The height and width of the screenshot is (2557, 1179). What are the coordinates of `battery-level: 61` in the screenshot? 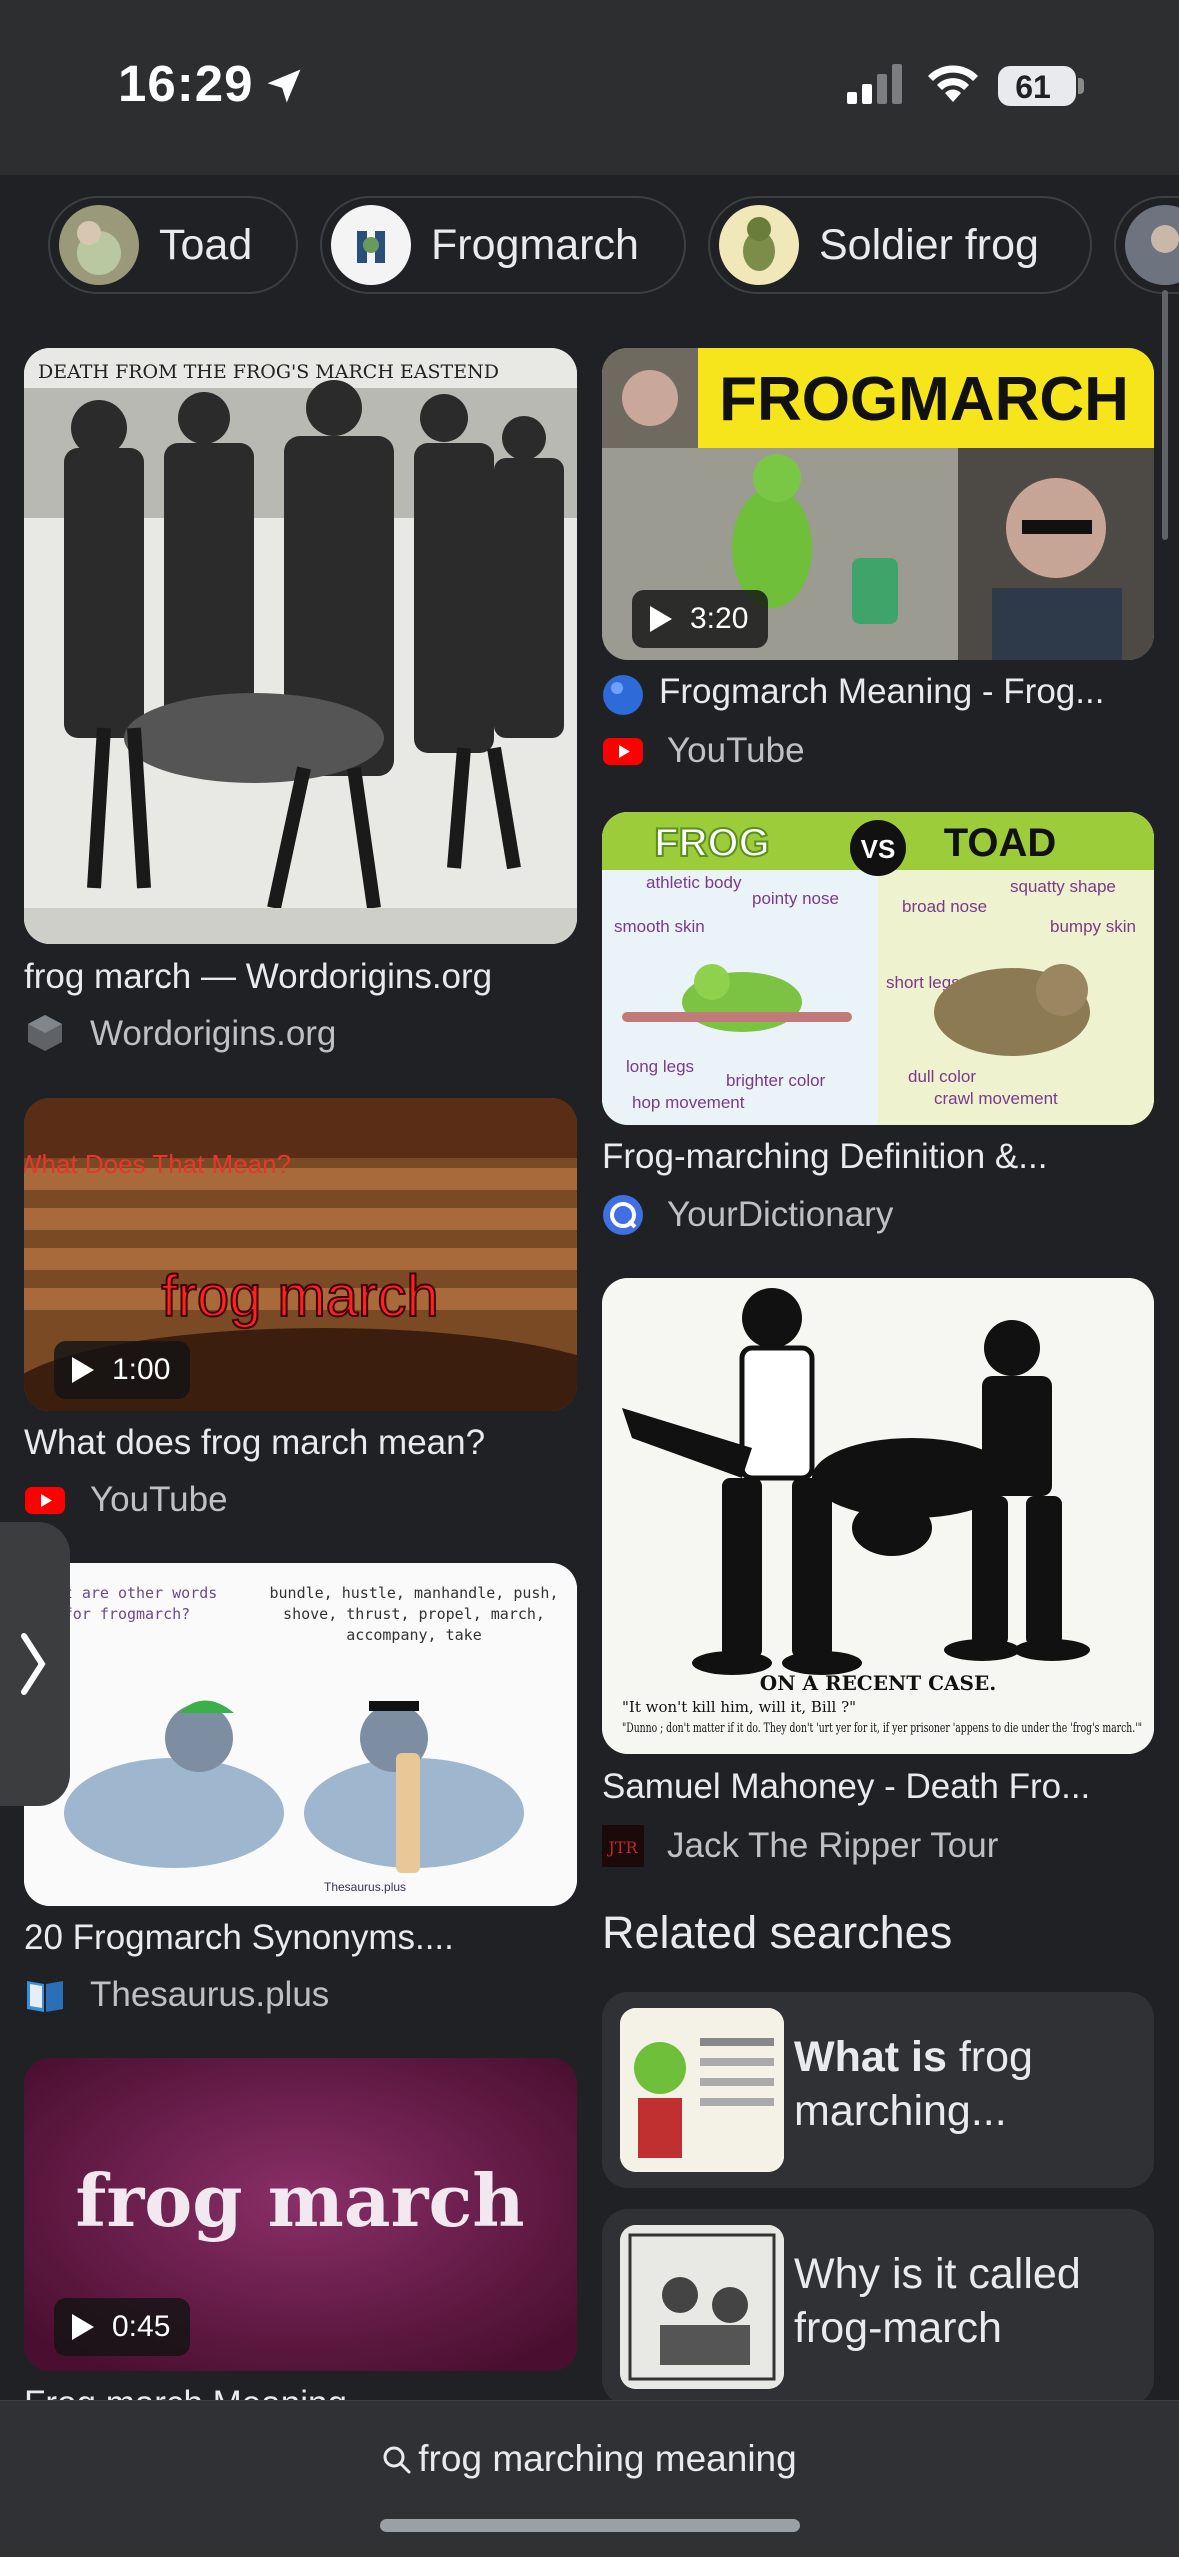 It's located at (1033, 87).